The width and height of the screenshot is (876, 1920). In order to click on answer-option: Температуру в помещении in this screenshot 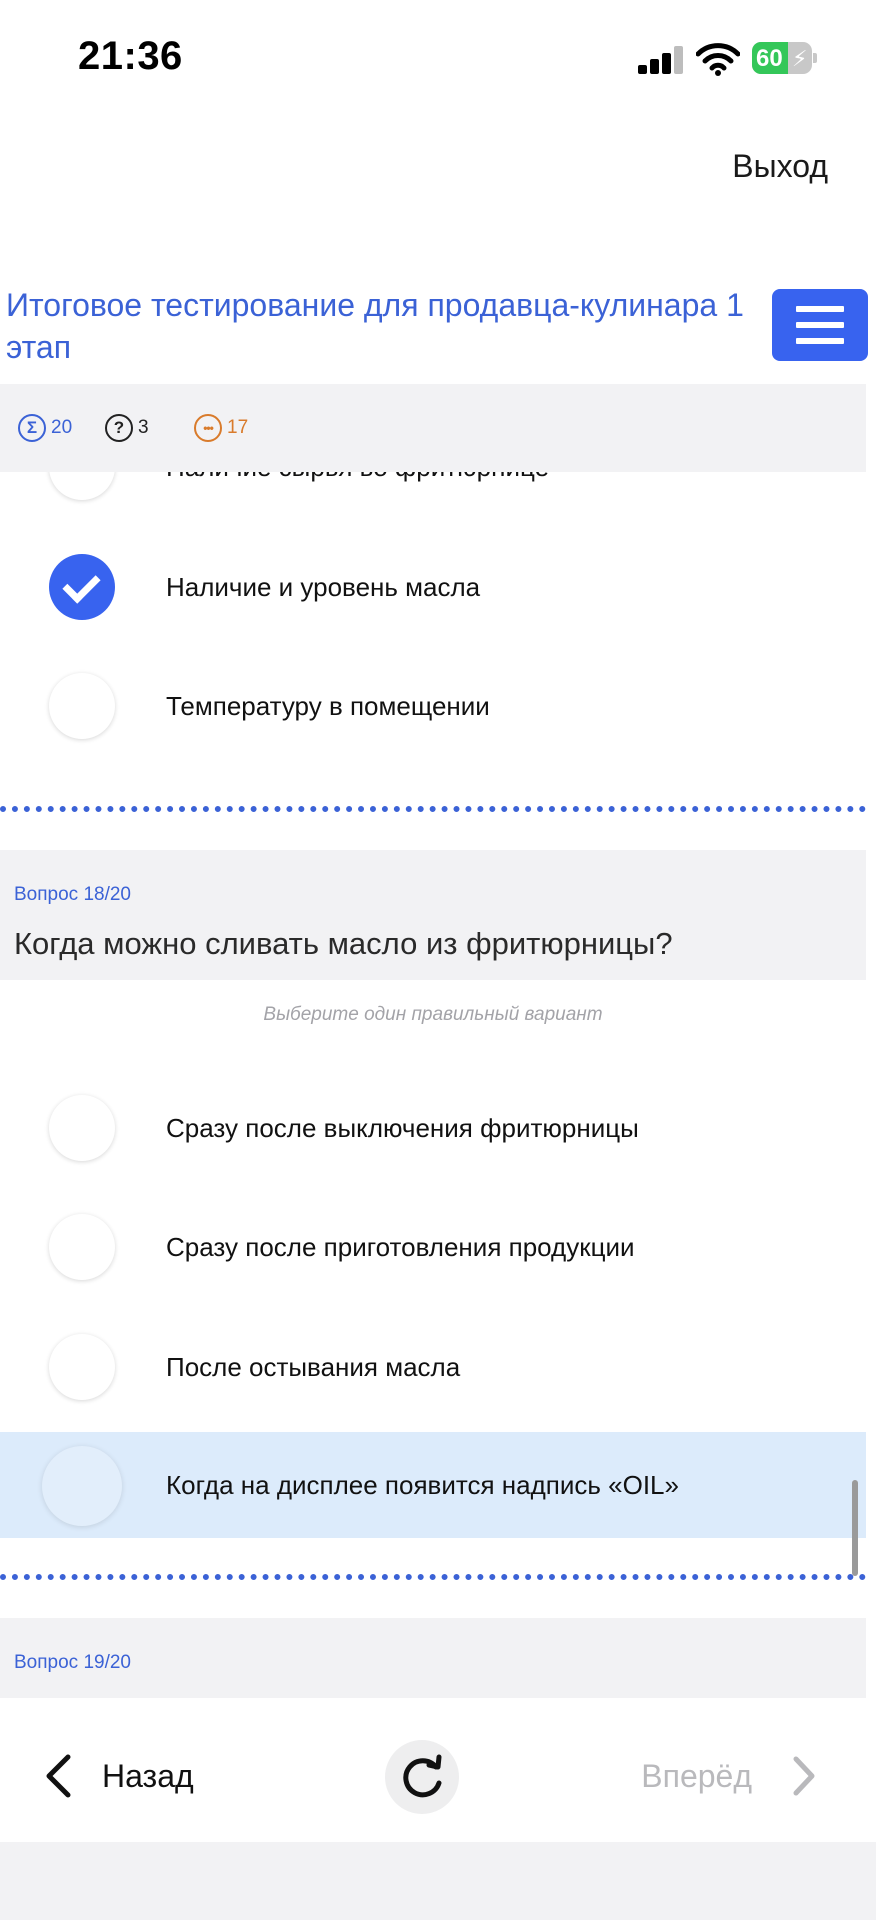, I will do `click(433, 706)`.